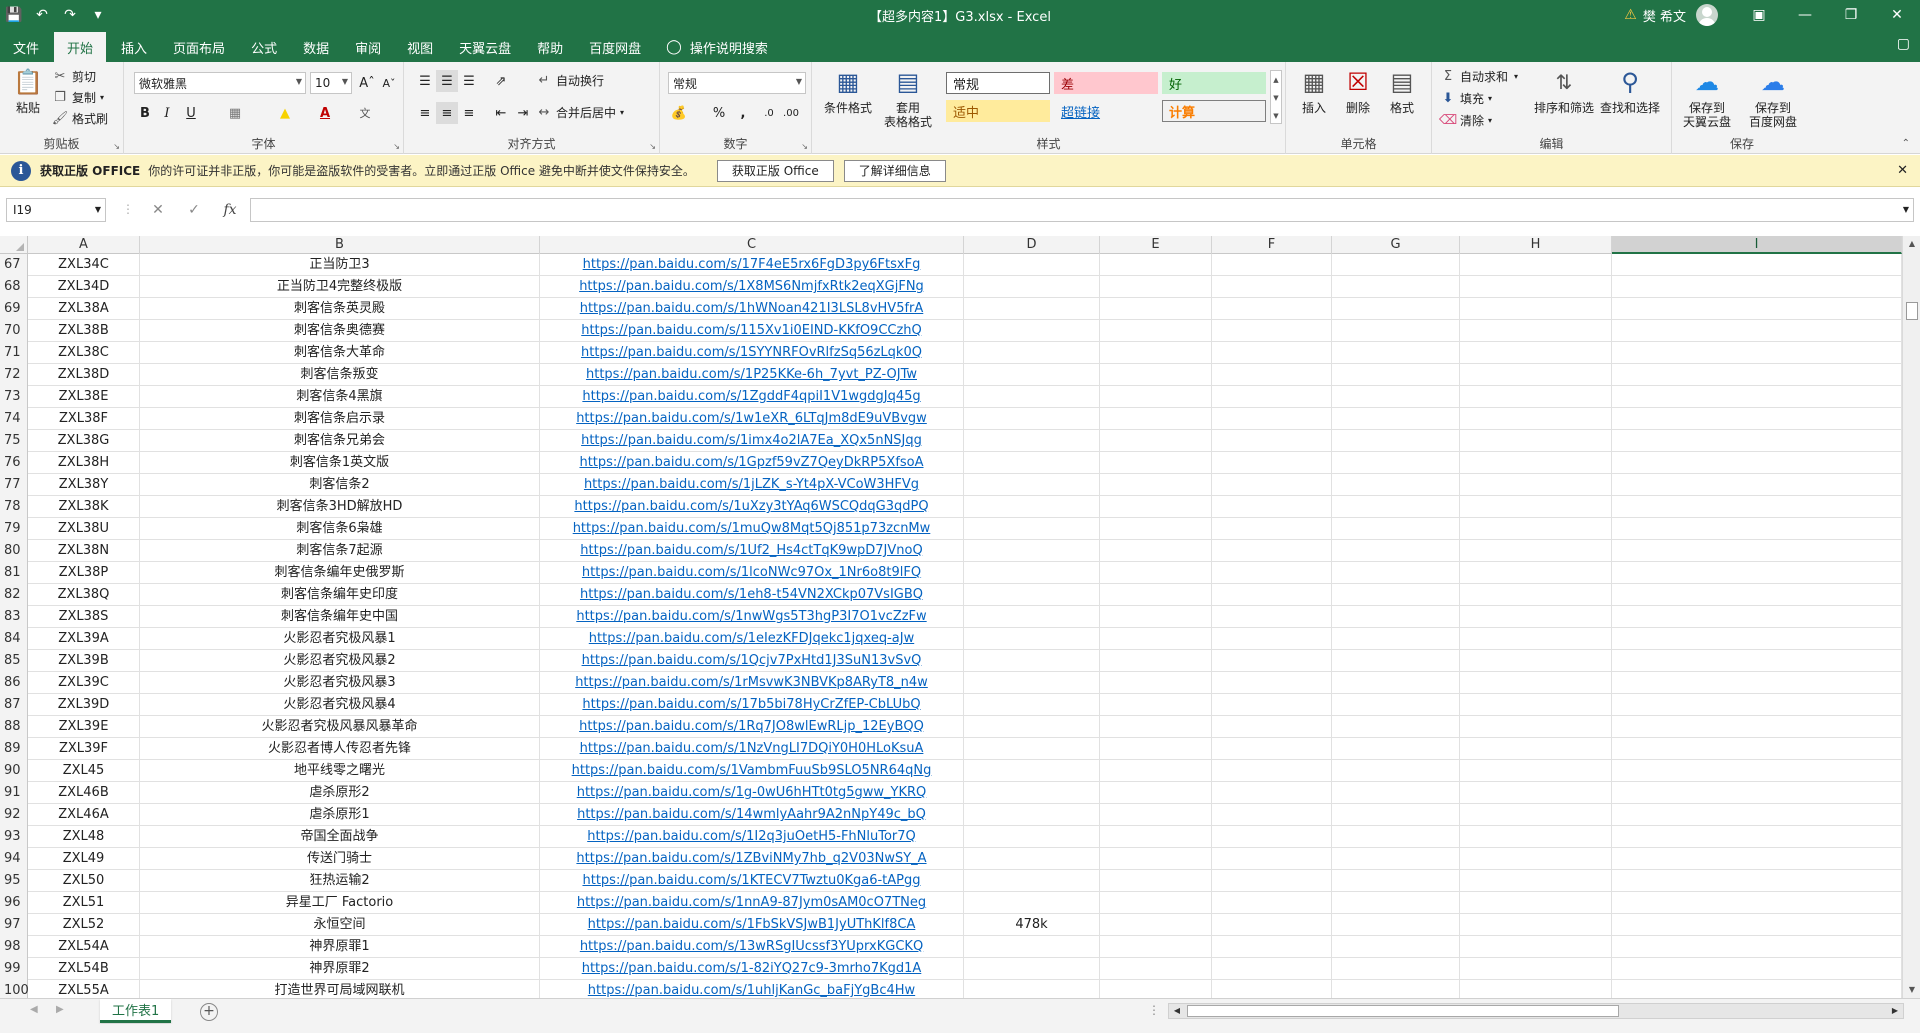 Image resolution: width=1920 pixels, height=1033 pixels. What do you see at coordinates (340, 353) in the screenshot?
I see `cell-b: 刺客信条大革命` at bounding box center [340, 353].